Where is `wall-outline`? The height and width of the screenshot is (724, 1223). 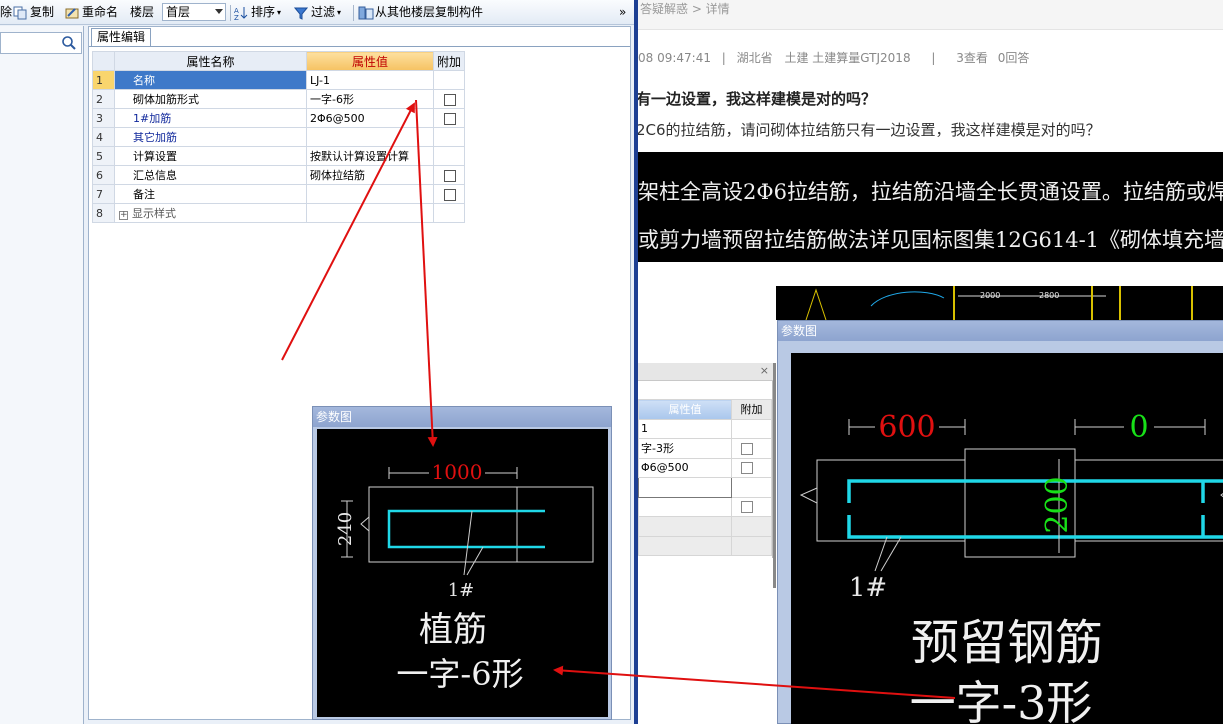
wall-outline is located at coordinates (443, 524).